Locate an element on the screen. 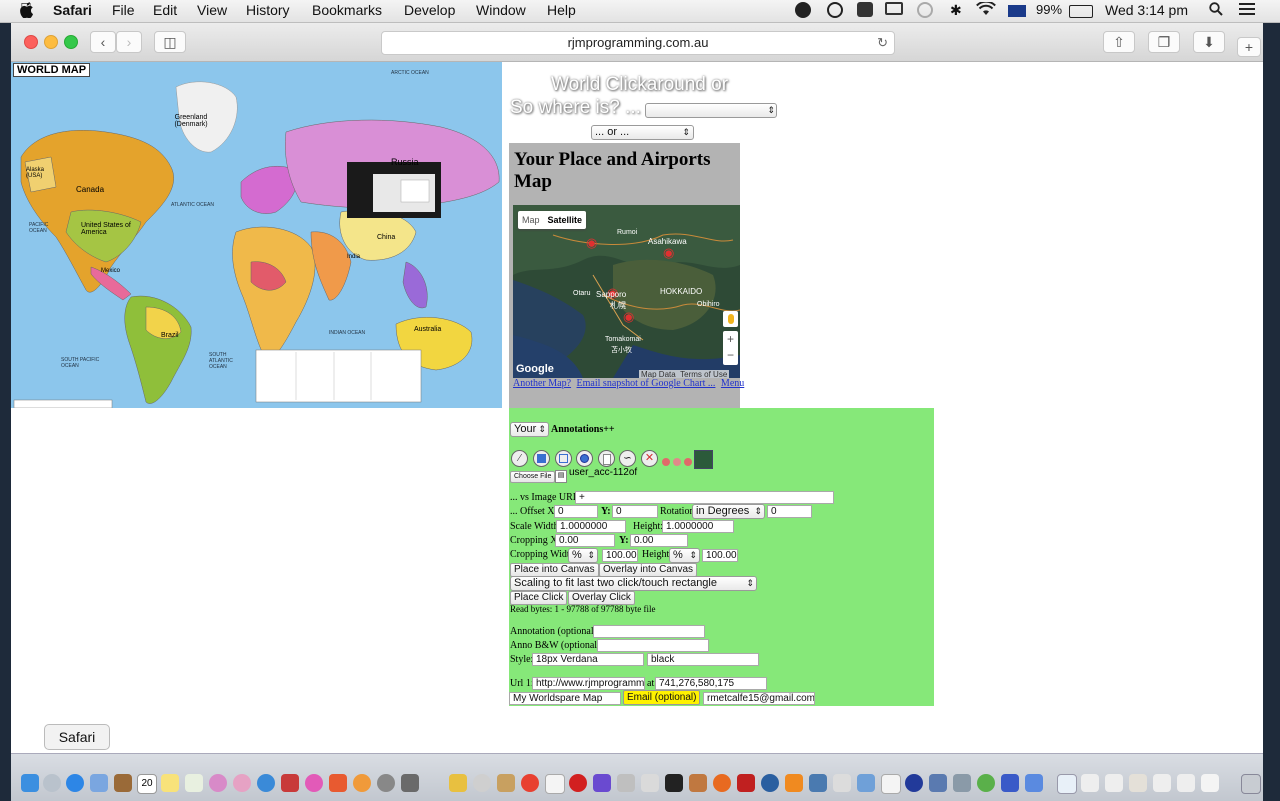 This screenshot has width=1280, height=801. downloads-stack-icon is located at coordinates (1067, 784).